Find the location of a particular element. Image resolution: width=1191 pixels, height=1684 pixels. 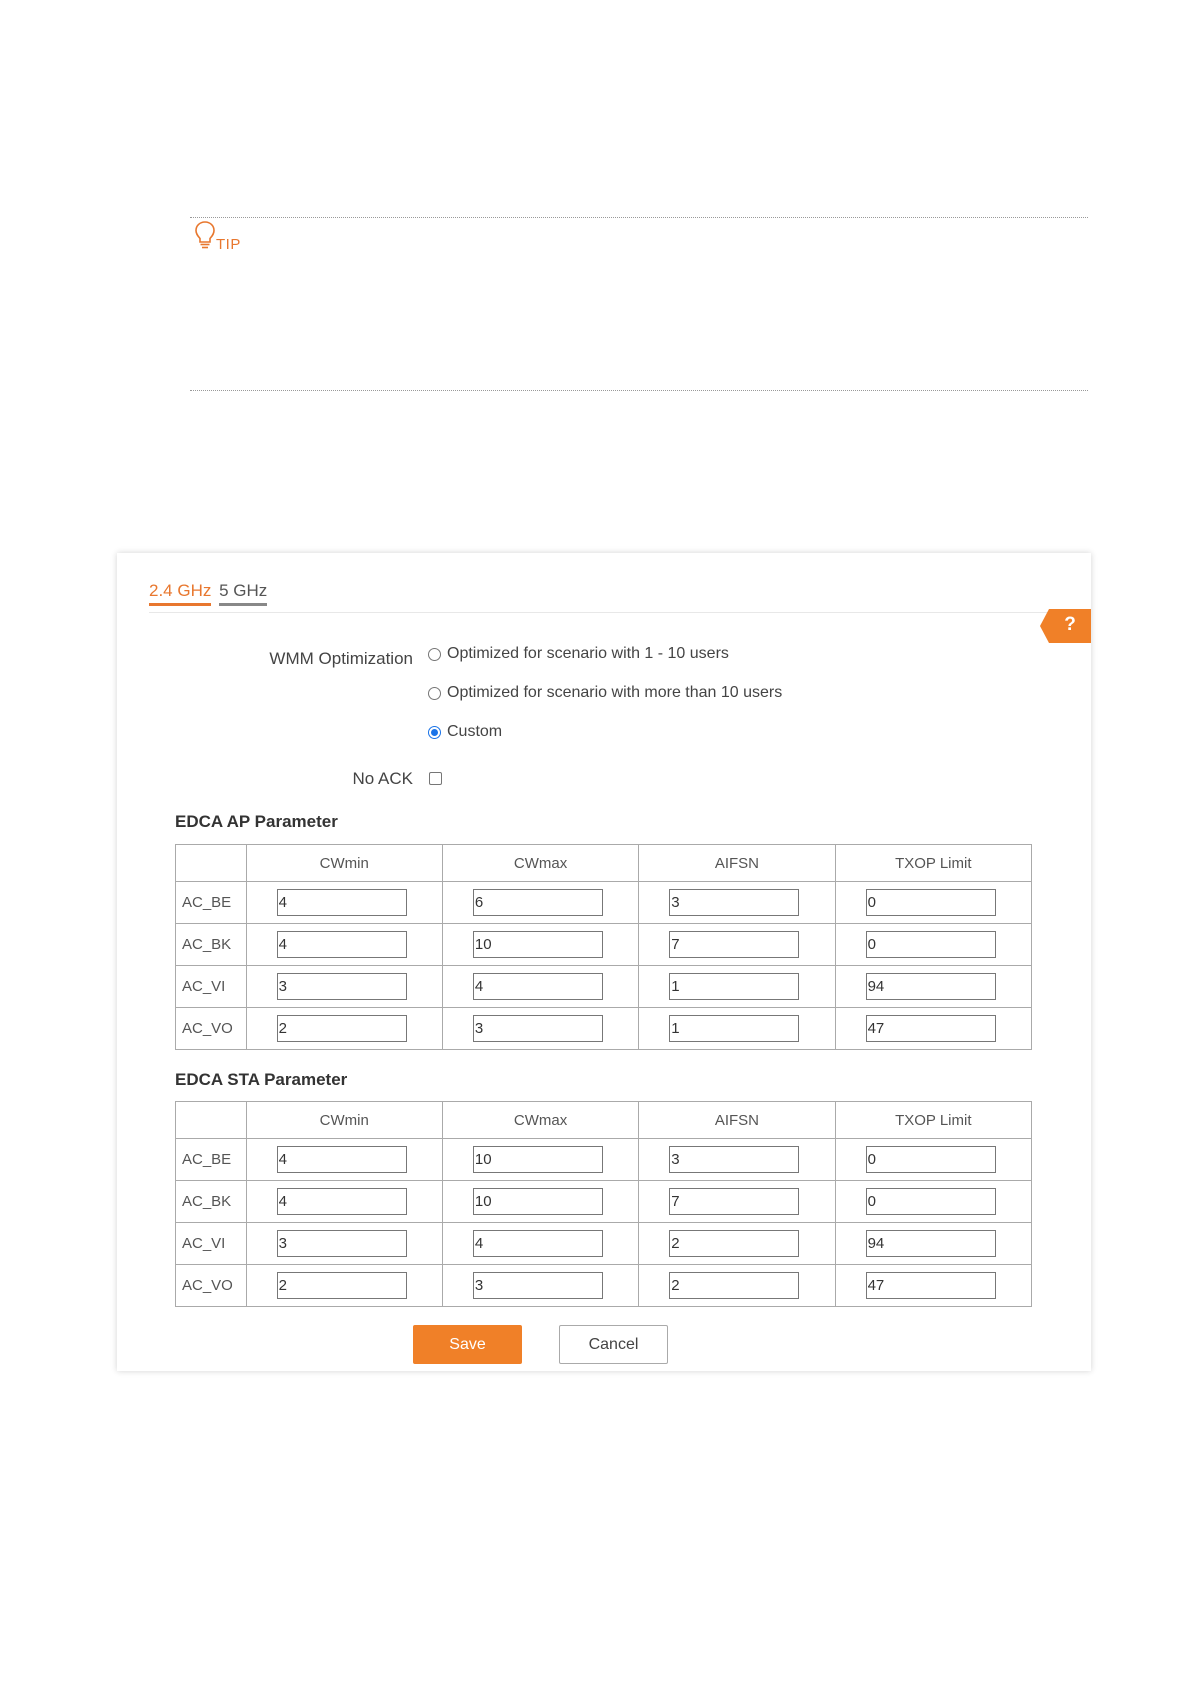

sta-ac-vo-aifsn-input is located at coordinates (734, 1285).